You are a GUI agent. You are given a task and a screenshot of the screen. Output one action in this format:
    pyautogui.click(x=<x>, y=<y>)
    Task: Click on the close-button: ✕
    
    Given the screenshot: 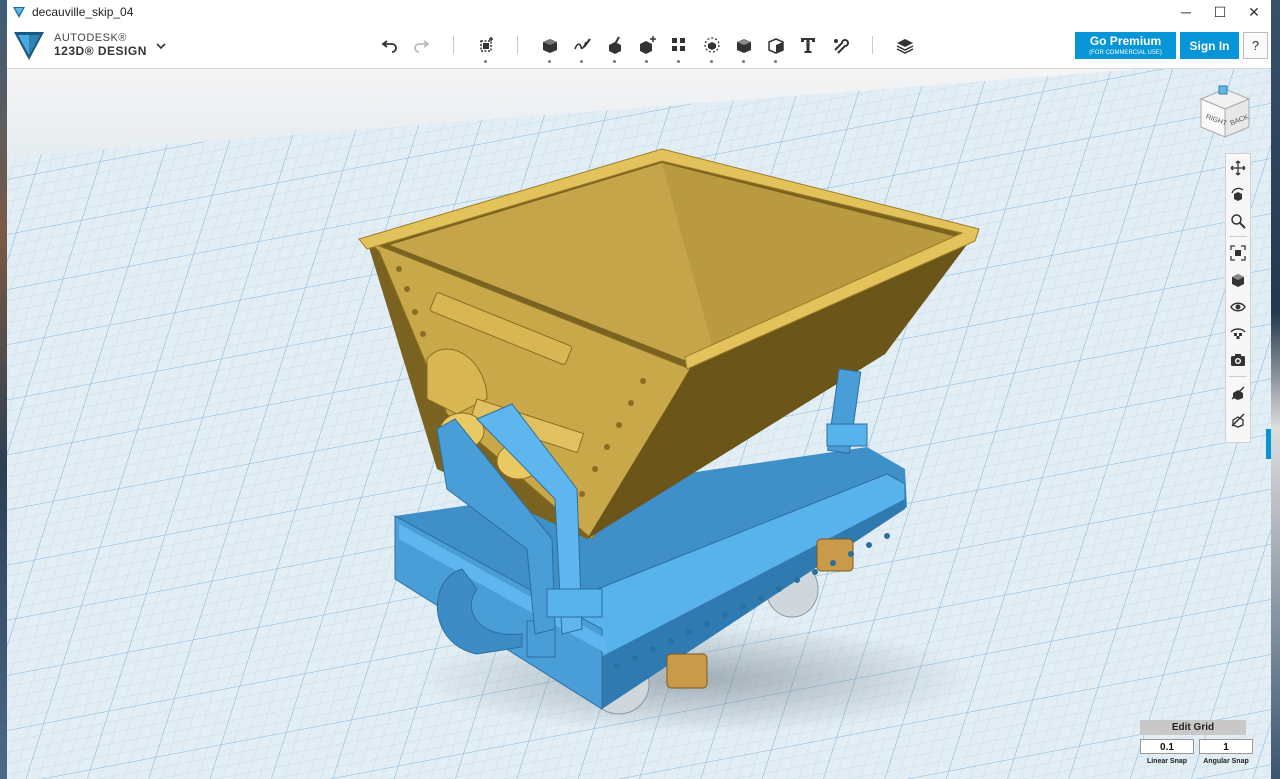 What is the action you would take?
    pyautogui.click(x=1254, y=12)
    